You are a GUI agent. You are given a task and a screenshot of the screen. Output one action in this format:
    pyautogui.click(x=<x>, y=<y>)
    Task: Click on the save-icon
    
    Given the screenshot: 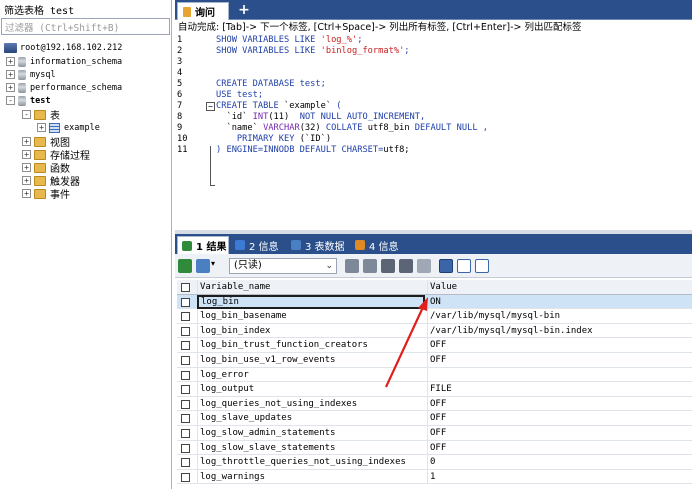 What is the action you would take?
    pyautogui.click(x=388, y=266)
    